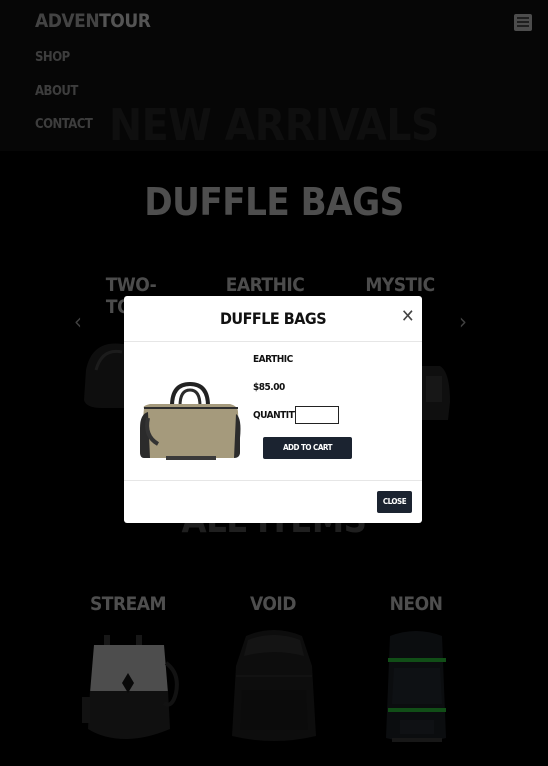 This screenshot has width=548, height=766. I want to click on modal-header: DUFFLE BAGS ✕, so click(273, 319).